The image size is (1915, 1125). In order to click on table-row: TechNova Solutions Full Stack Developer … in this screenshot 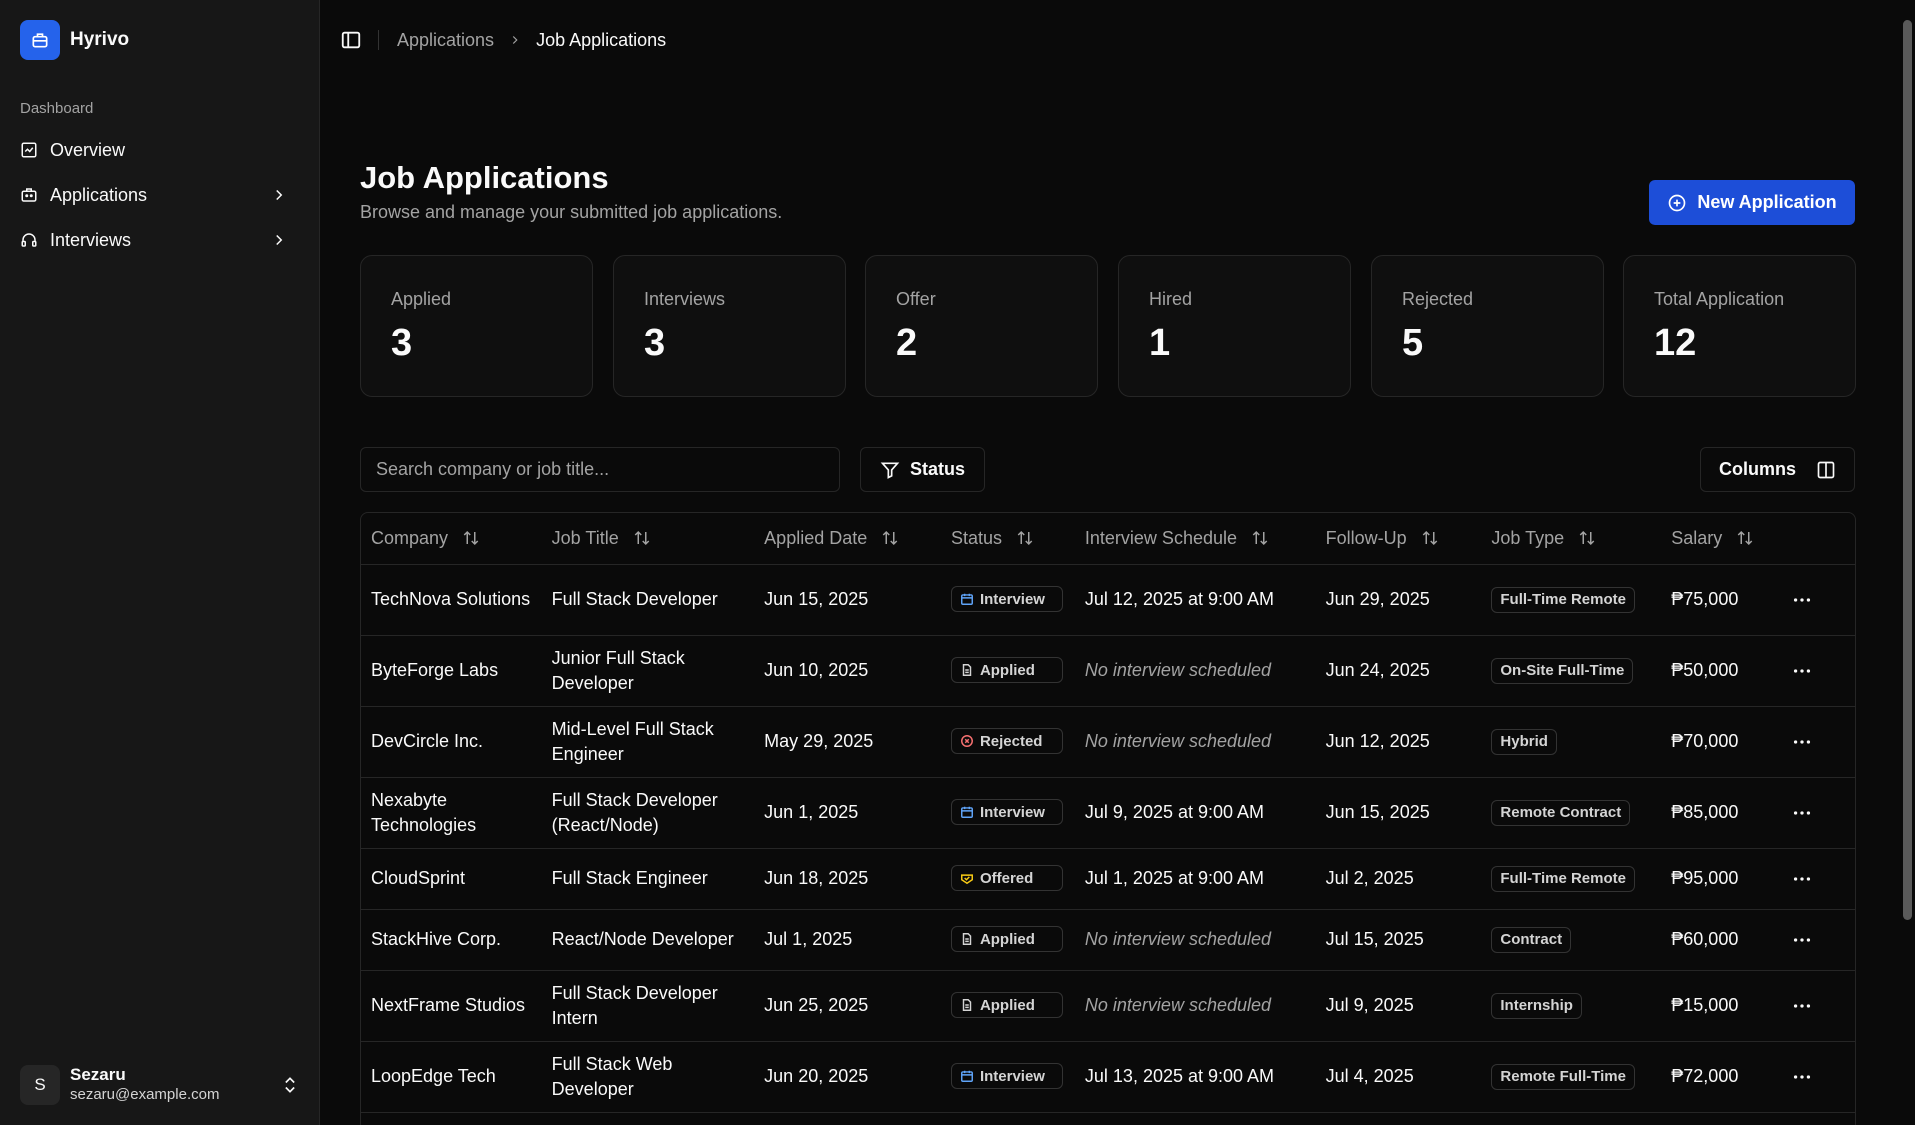, I will do `click(1108, 600)`.